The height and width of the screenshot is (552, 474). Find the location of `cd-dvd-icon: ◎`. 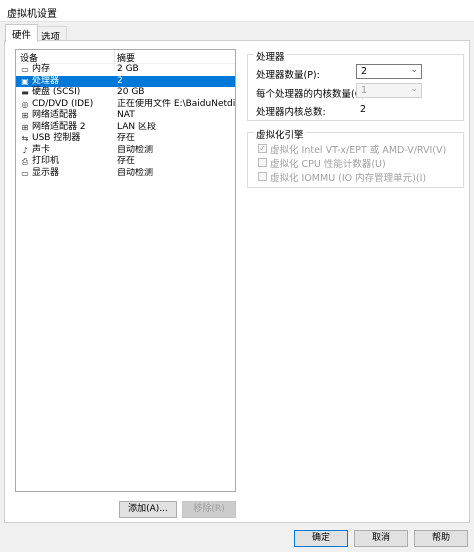

cd-dvd-icon: ◎ is located at coordinates (25, 104).